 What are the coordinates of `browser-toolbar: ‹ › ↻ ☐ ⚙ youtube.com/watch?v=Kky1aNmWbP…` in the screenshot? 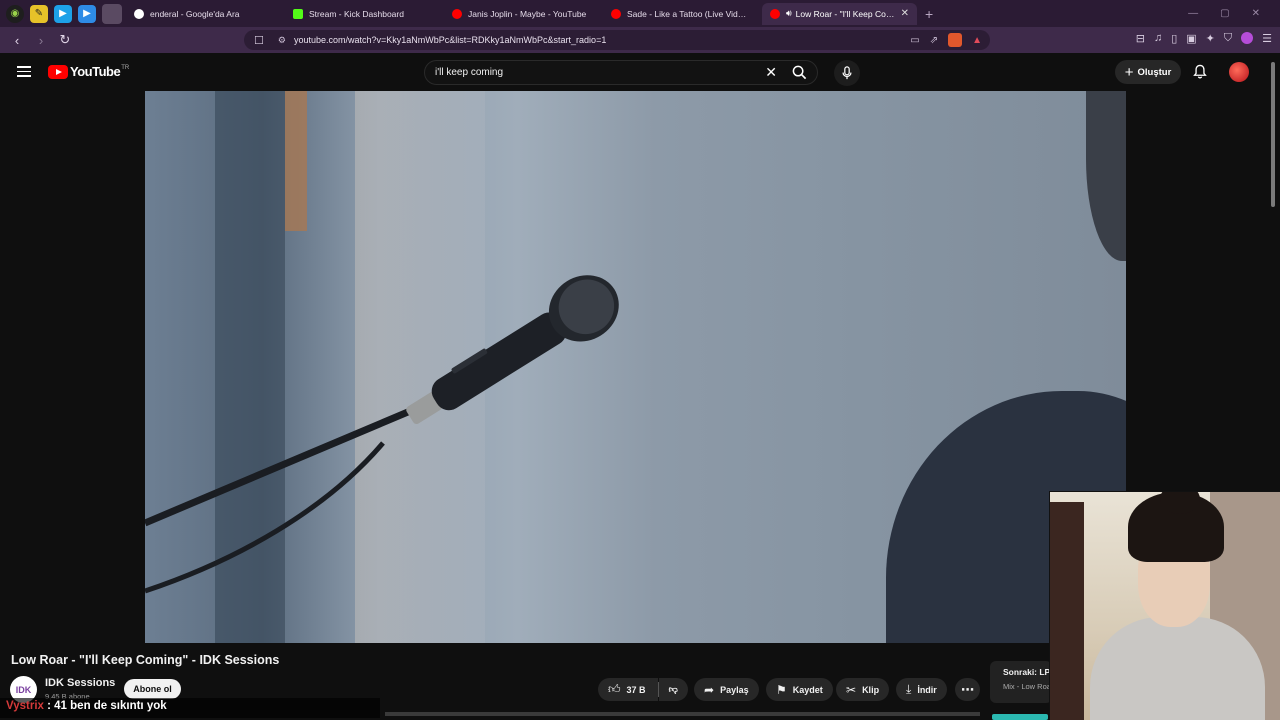 It's located at (640, 40).